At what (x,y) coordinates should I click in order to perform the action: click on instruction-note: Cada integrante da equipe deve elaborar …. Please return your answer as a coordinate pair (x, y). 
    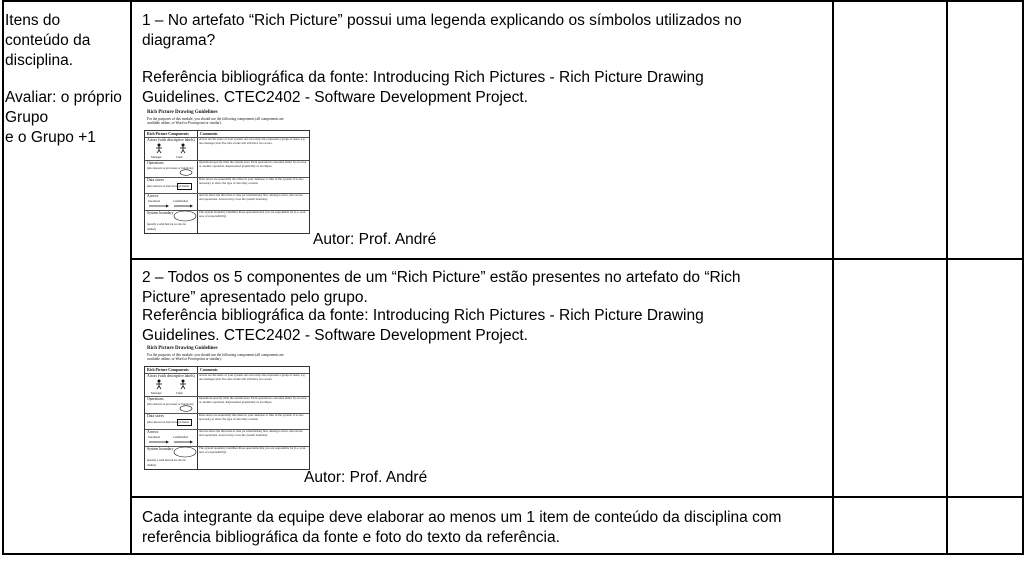
    Looking at the image, I should click on (462, 527).